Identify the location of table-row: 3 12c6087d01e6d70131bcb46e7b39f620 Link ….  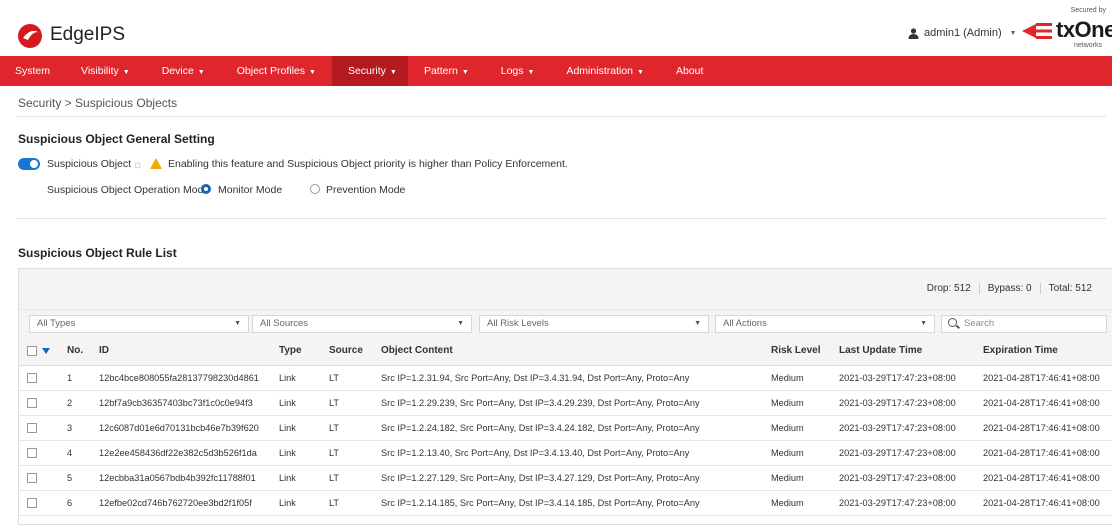
(565, 428).